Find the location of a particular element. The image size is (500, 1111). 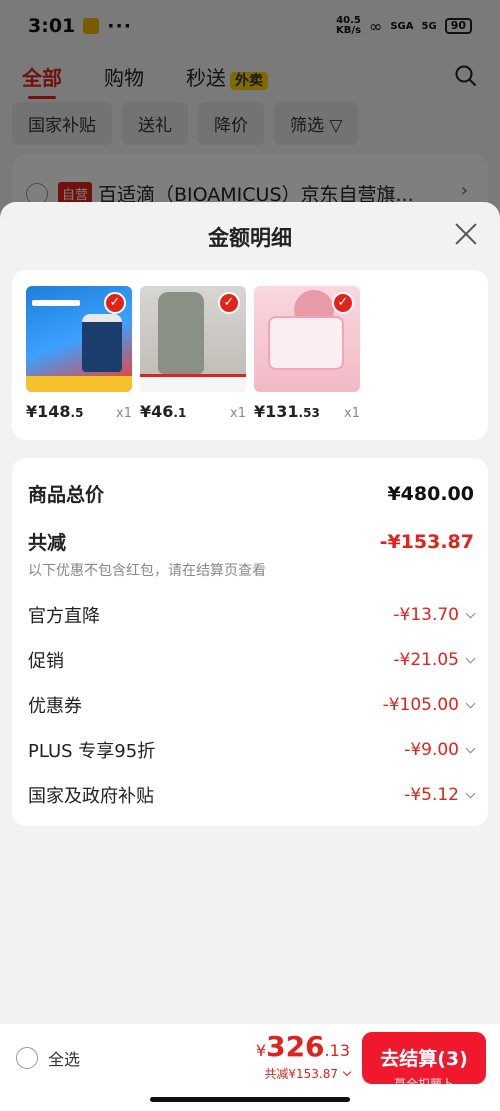

product-price-dec: .1 is located at coordinates (180, 413).